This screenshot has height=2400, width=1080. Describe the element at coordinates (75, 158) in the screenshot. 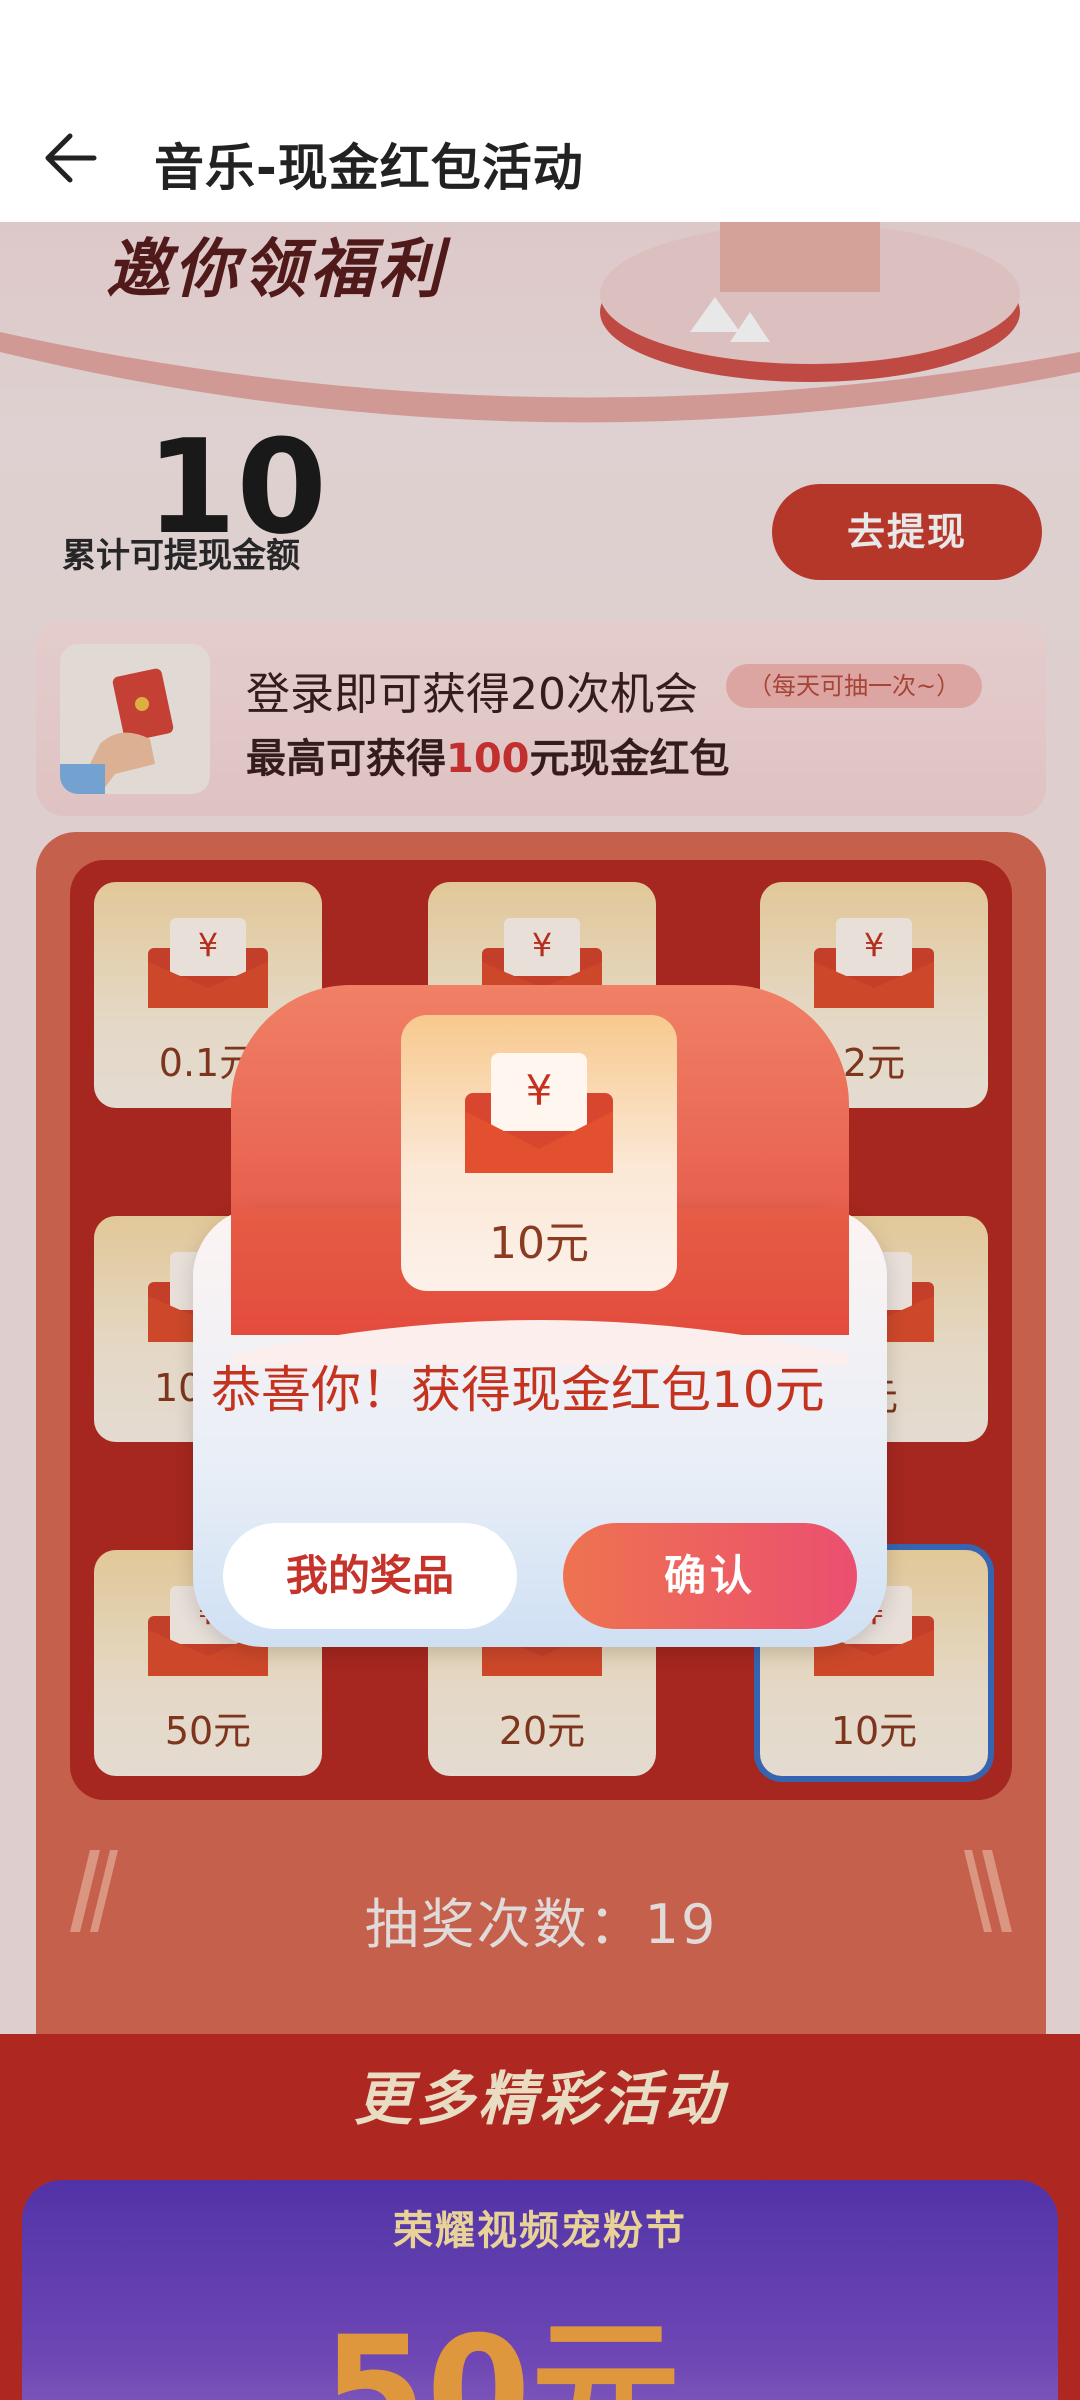

I see `back-arrow-icon` at that location.